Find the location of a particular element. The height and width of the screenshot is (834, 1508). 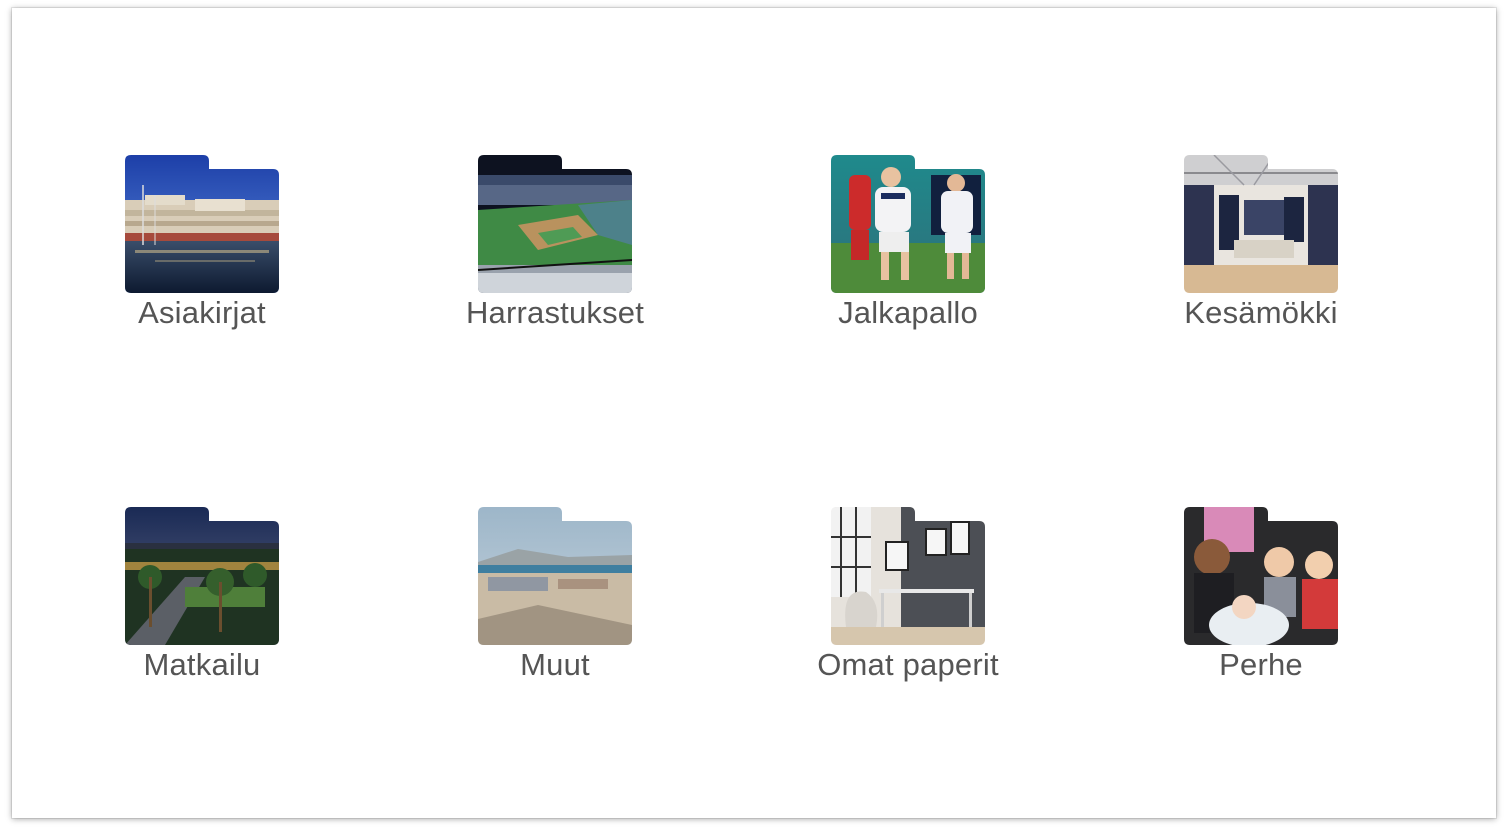

folder-jalkapallo: Jalkapallo is located at coordinates (908, 250).